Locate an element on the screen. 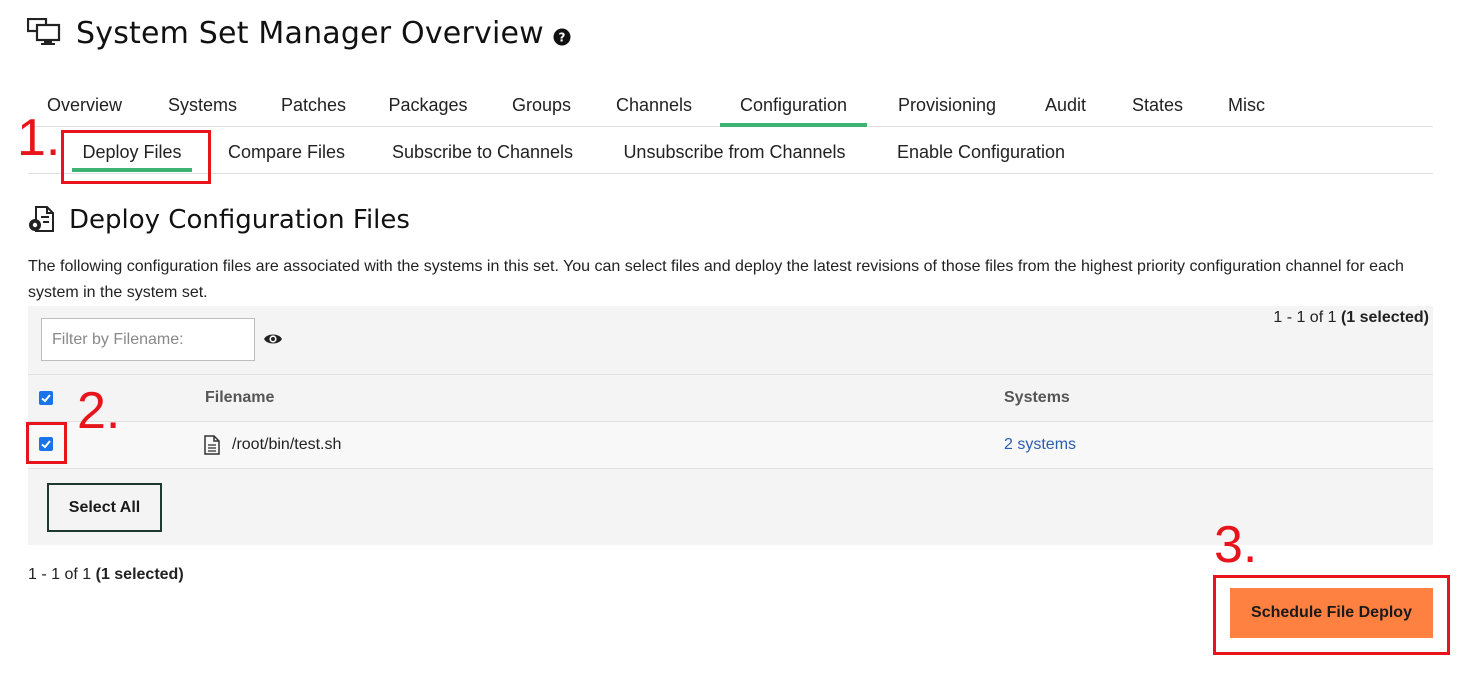  table-row: /root/bin/test.sh 2 systems is located at coordinates (730, 445).